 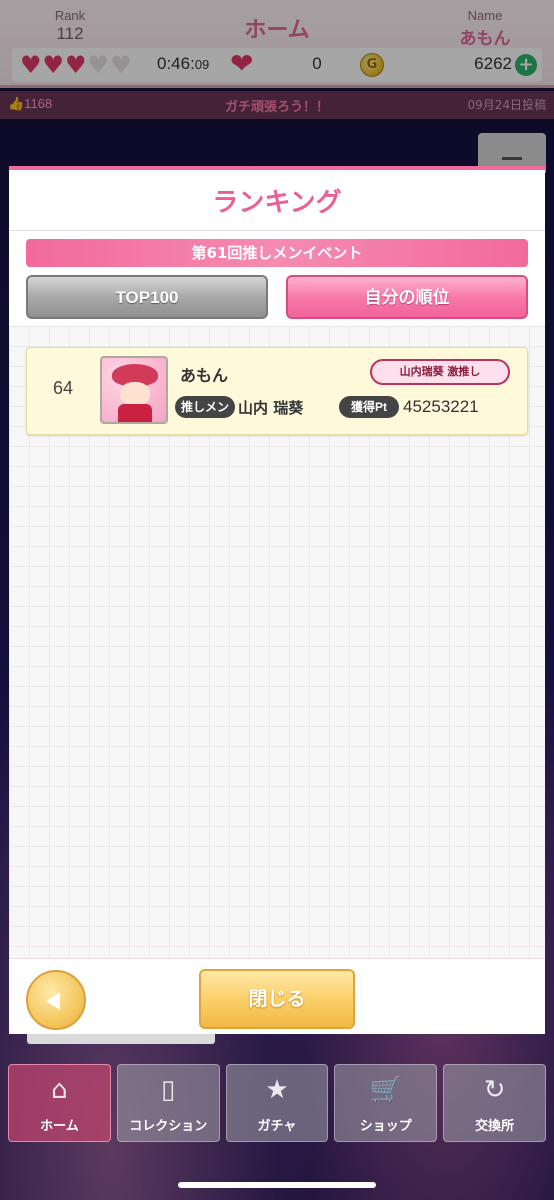 I want to click on avatar-body, so click(x=135, y=413).